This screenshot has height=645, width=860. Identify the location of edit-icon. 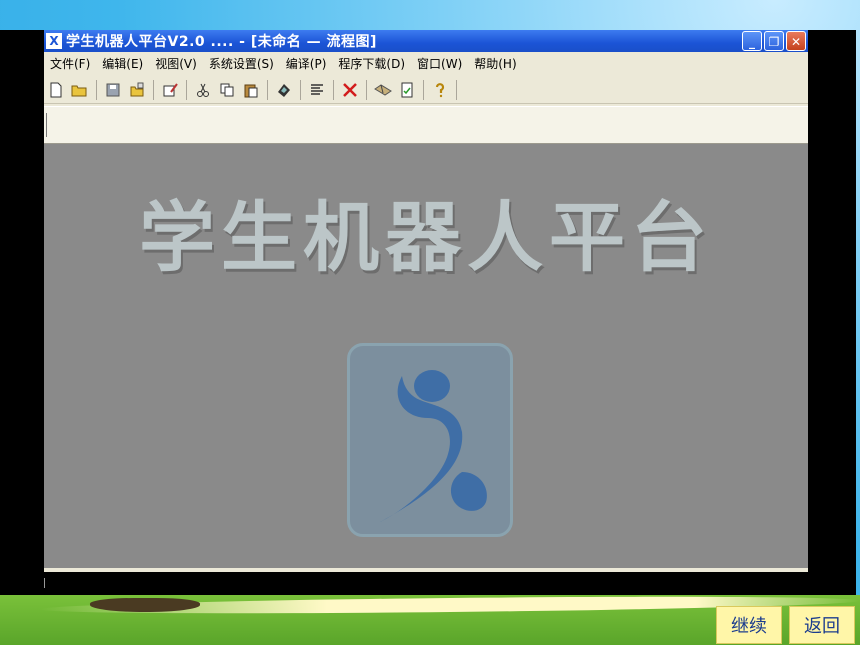
(170, 90).